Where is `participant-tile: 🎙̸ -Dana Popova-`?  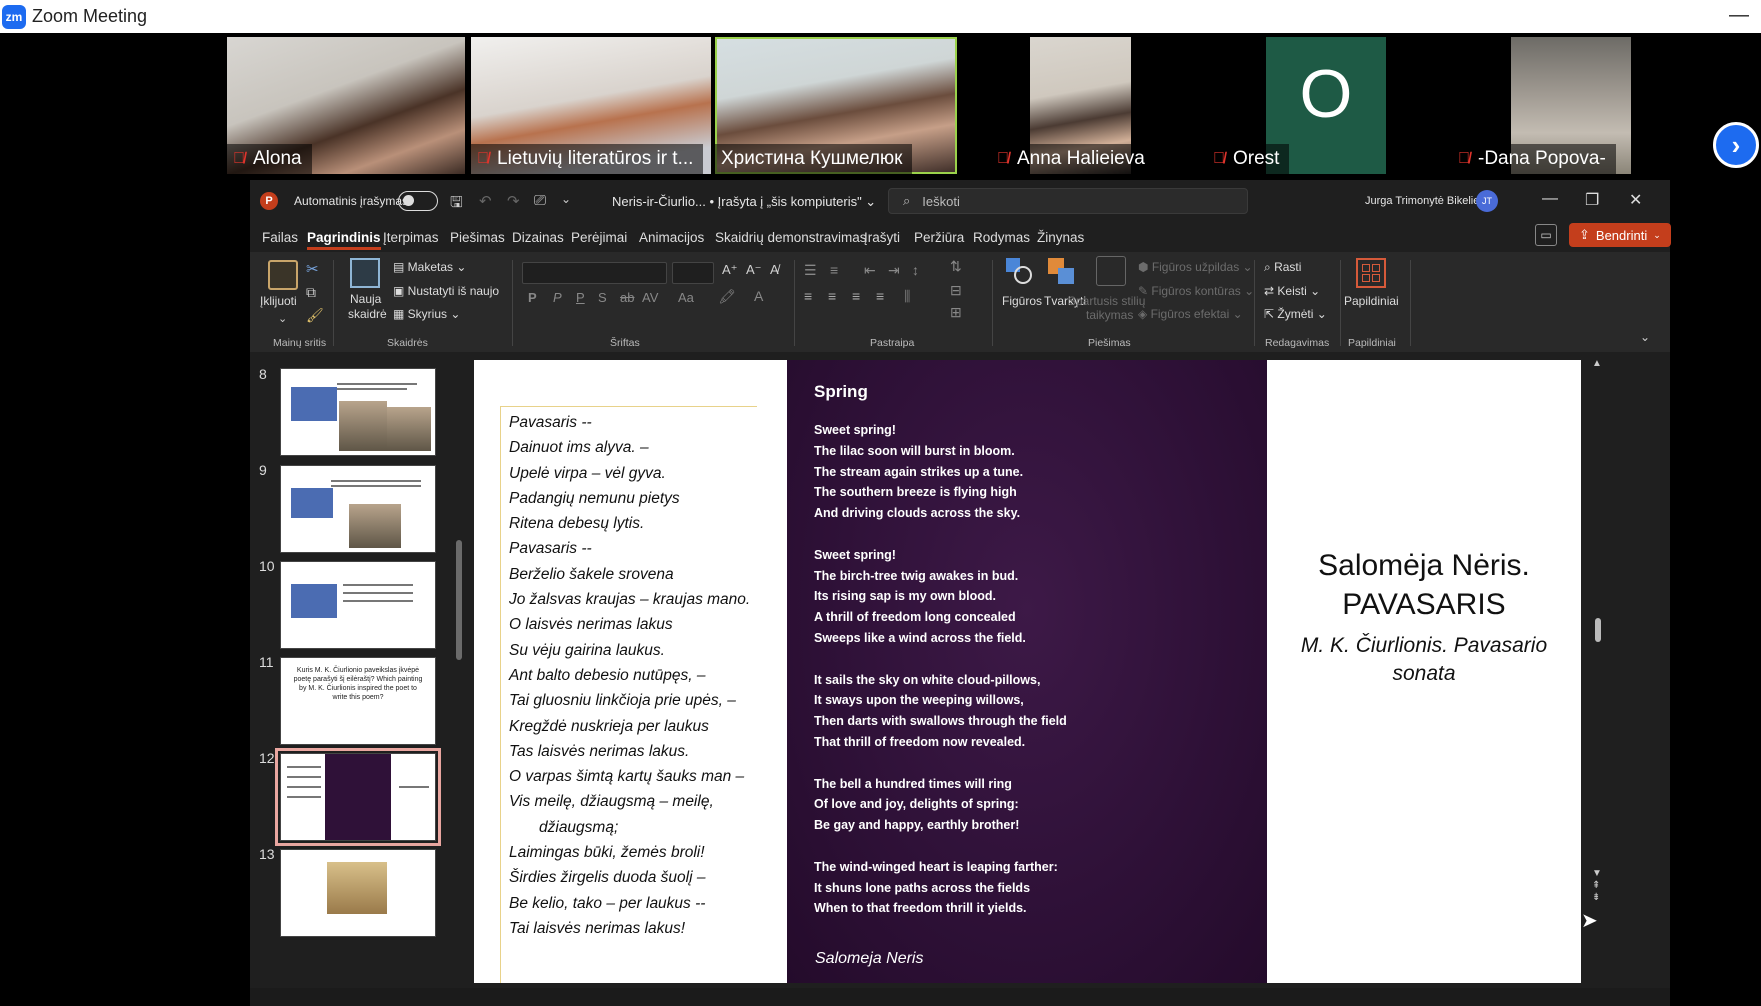 participant-tile: 🎙̸ -Dana Popova- is located at coordinates (1541, 105).